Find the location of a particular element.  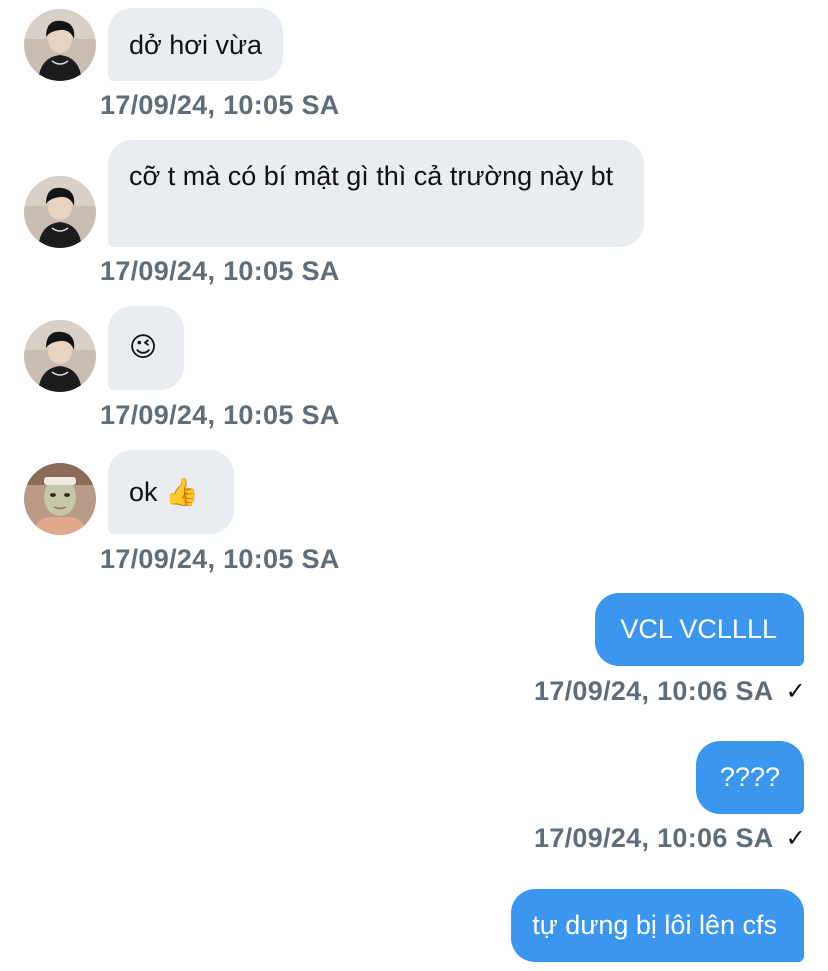

message-bubble-outgoing: ???? is located at coordinates (749, 777).